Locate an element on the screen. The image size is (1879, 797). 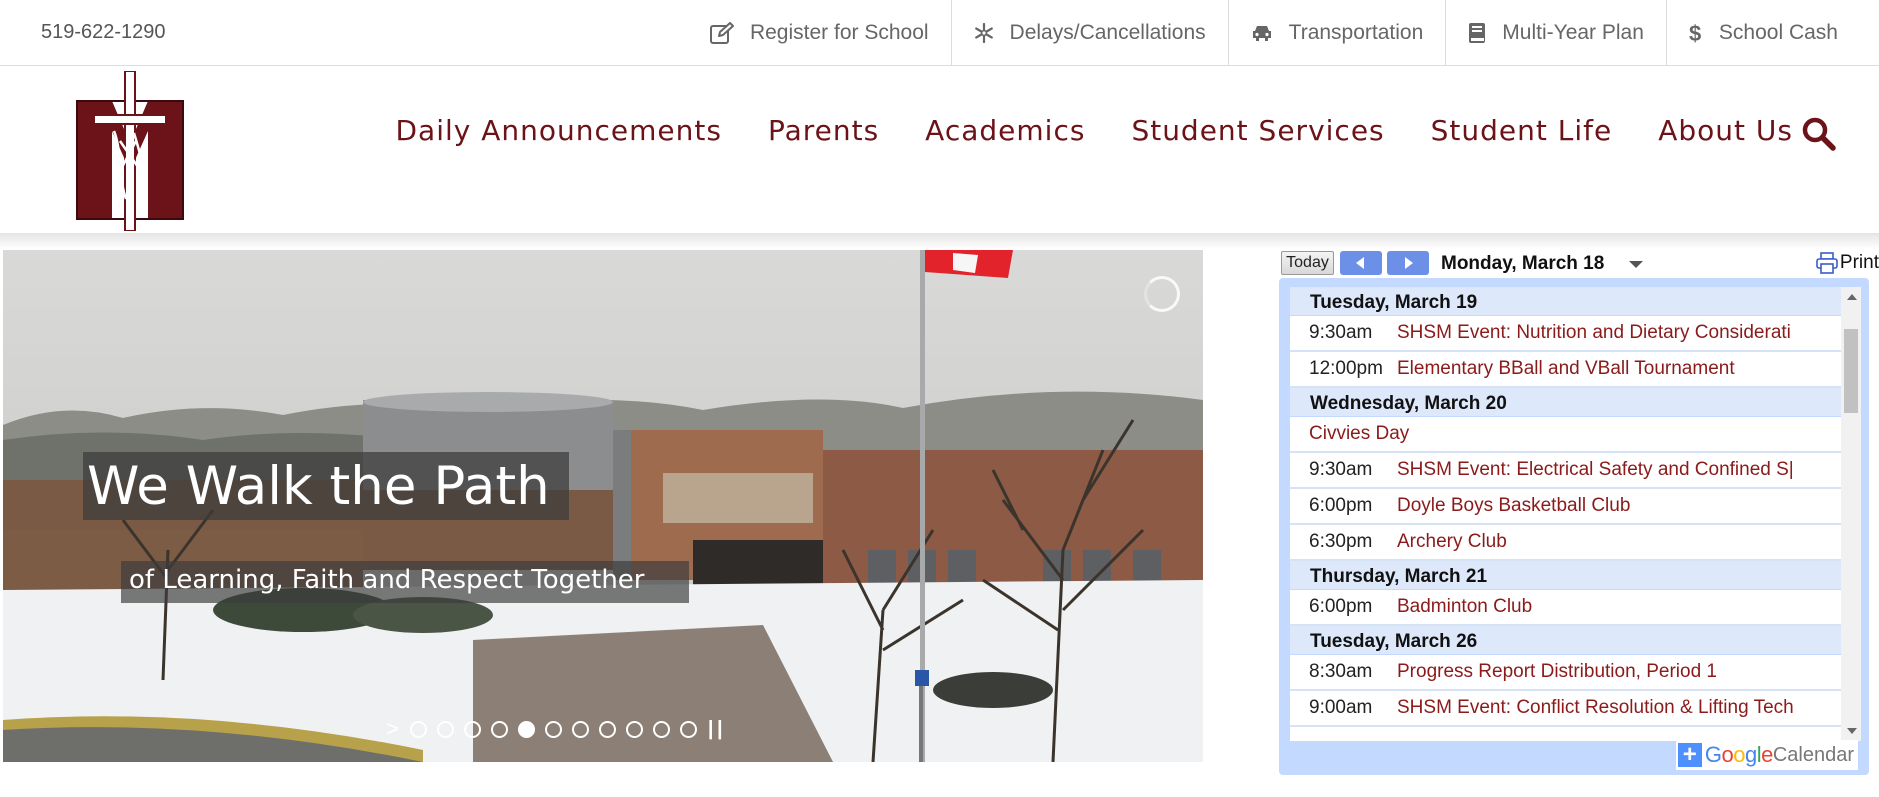
event-title: Badminton Club is located at coordinates (1464, 607).